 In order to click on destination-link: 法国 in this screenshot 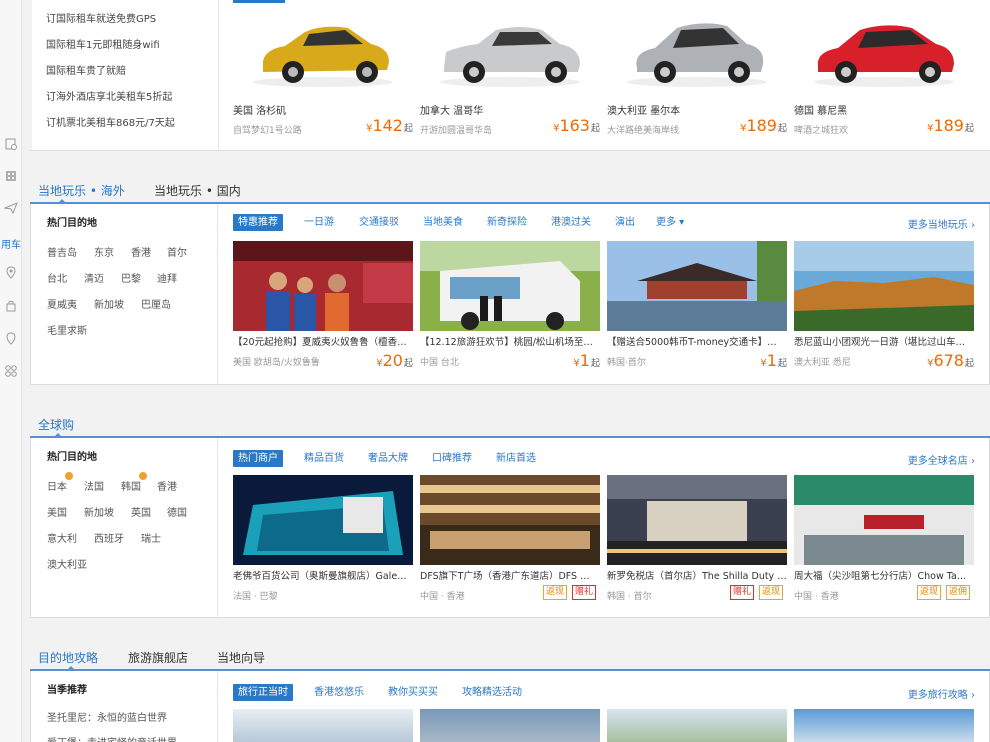, I will do `click(94, 485)`.